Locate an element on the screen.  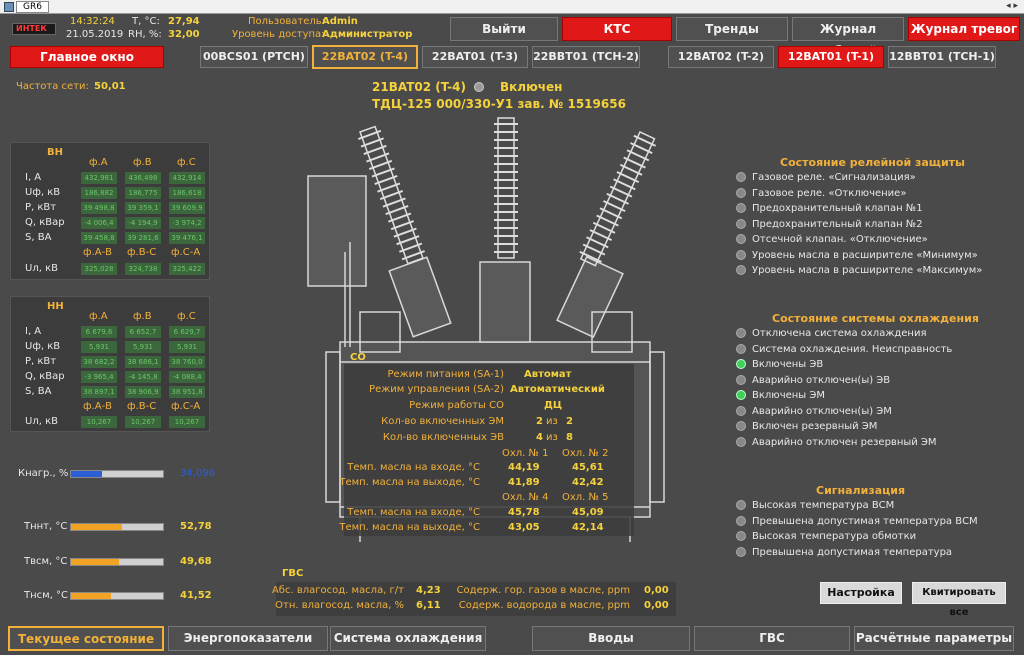
relay-protection-item: Предохранительный клапан №2 is located at coordinates (829, 226).